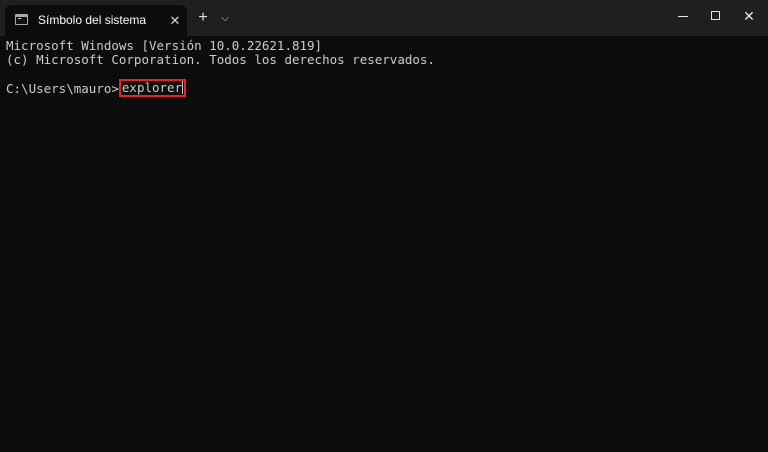 The width and height of the screenshot is (768, 452). I want to click on tab-close-icon: ✕, so click(175, 21).